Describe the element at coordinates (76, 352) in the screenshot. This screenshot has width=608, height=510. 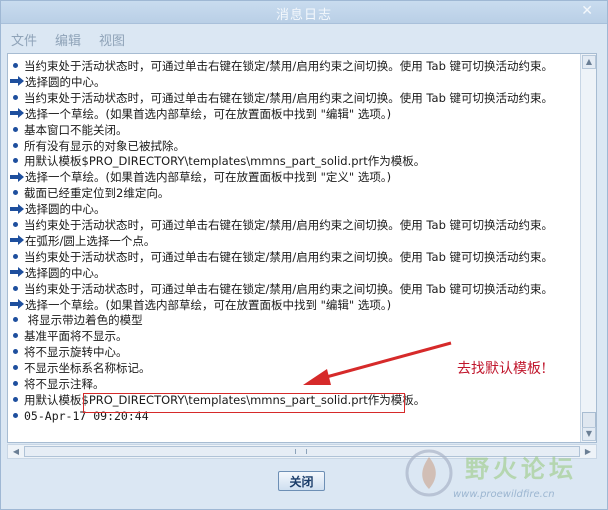
I see `log-text: 将不显示旋转中心。` at that location.